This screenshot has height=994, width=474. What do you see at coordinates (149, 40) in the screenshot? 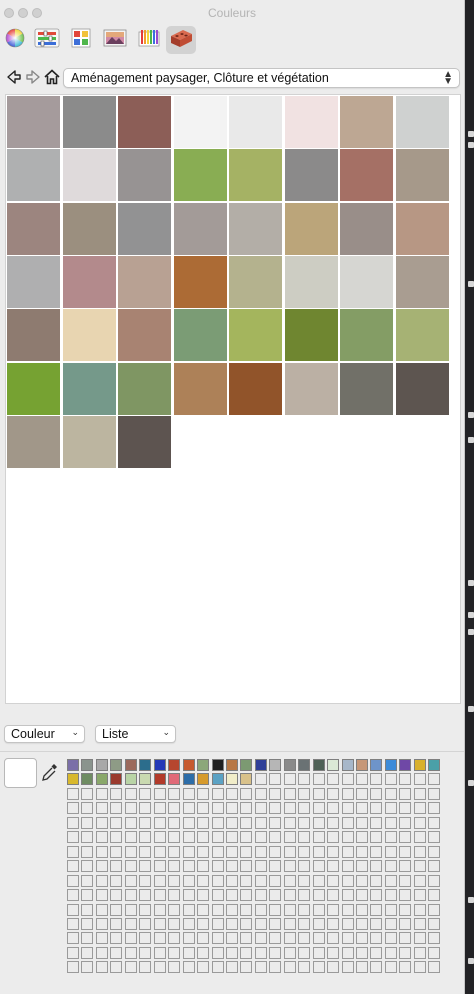
I see `crayons-tab` at bounding box center [149, 40].